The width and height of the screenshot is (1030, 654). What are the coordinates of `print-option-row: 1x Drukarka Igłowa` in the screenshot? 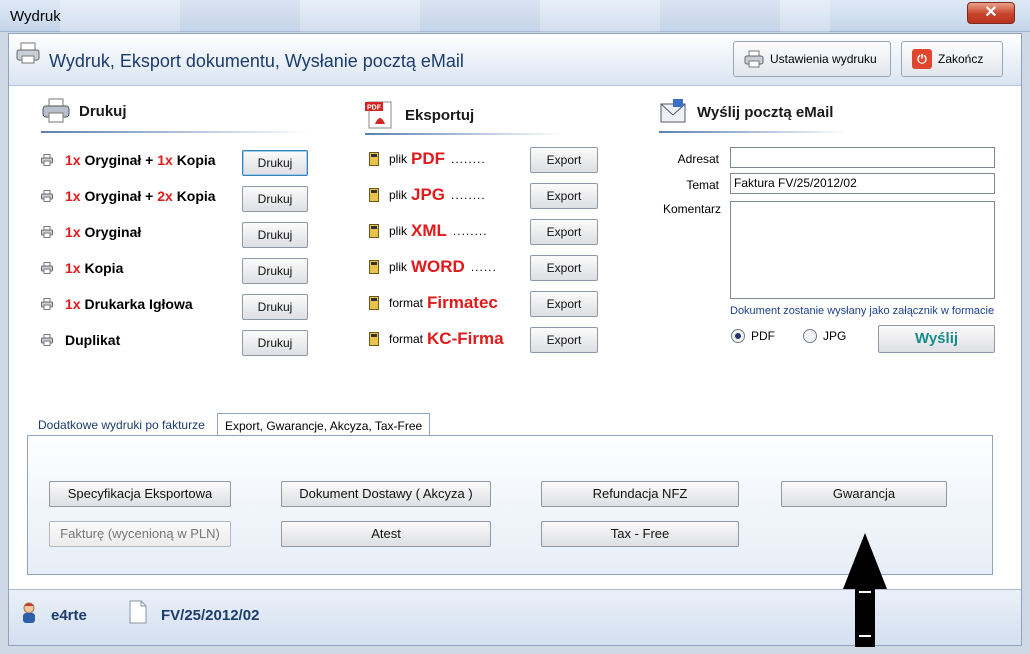 It's located at (117, 304).